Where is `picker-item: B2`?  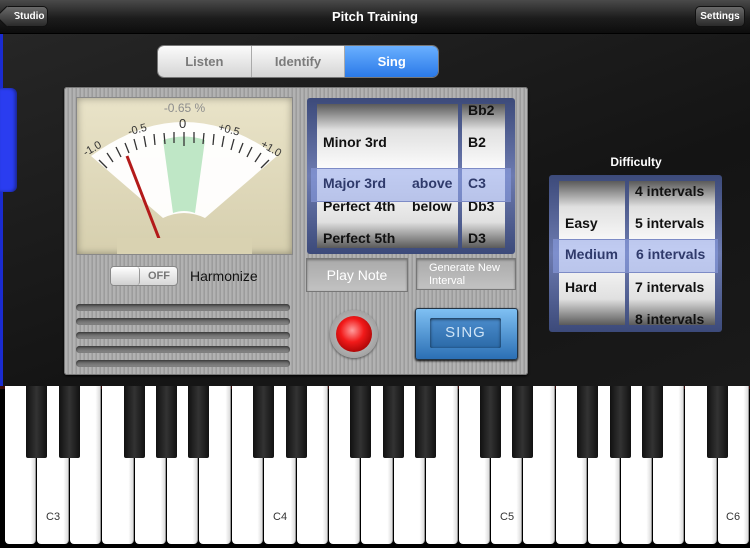
picker-item: B2 is located at coordinates (483, 142).